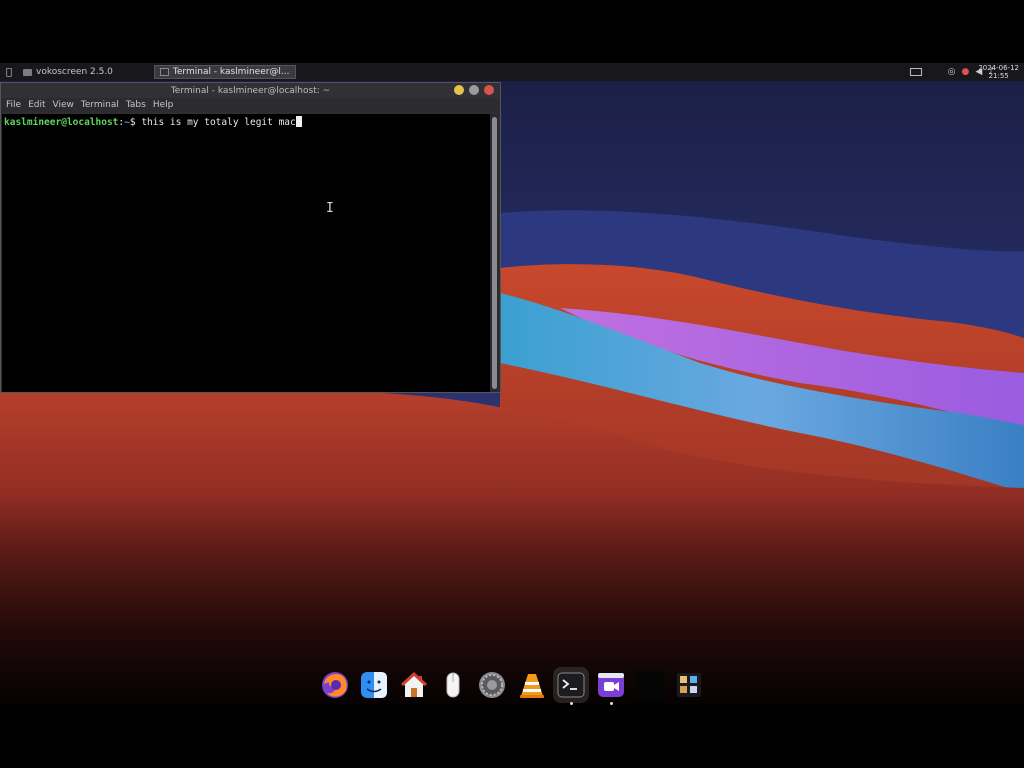 The height and width of the screenshot is (768, 1024). I want to click on menu-help: Help, so click(163, 105).